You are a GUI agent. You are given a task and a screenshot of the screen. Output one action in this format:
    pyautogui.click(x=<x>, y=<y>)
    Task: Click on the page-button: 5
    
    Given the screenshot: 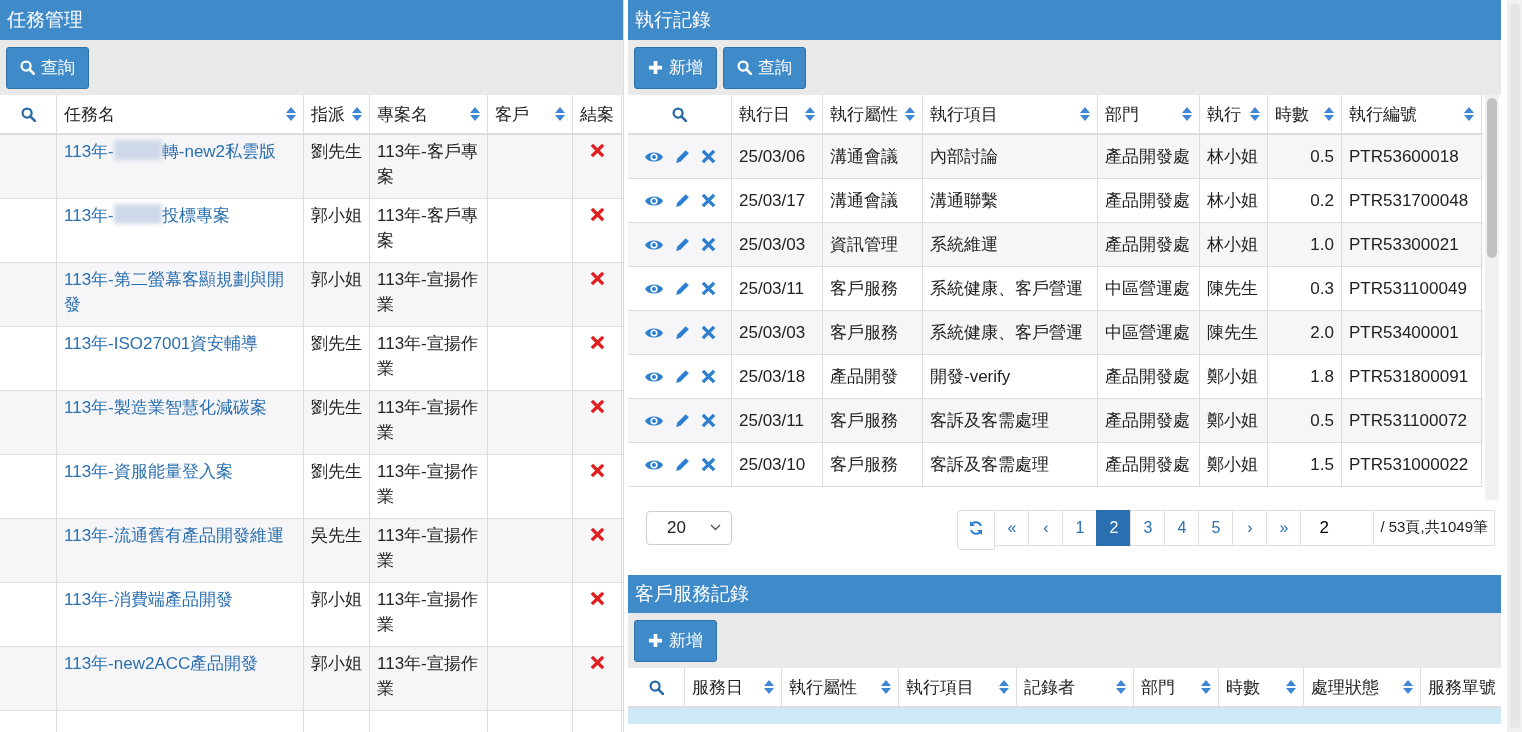 What is the action you would take?
    pyautogui.click(x=1216, y=527)
    